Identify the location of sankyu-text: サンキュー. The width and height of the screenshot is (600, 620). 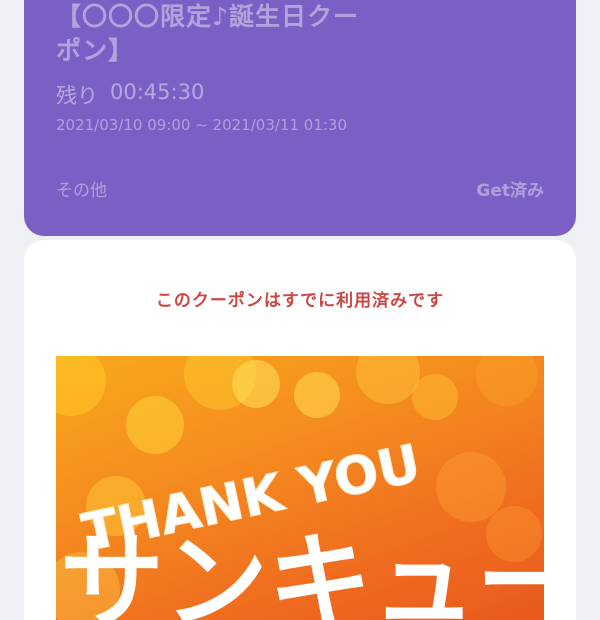
(302, 570).